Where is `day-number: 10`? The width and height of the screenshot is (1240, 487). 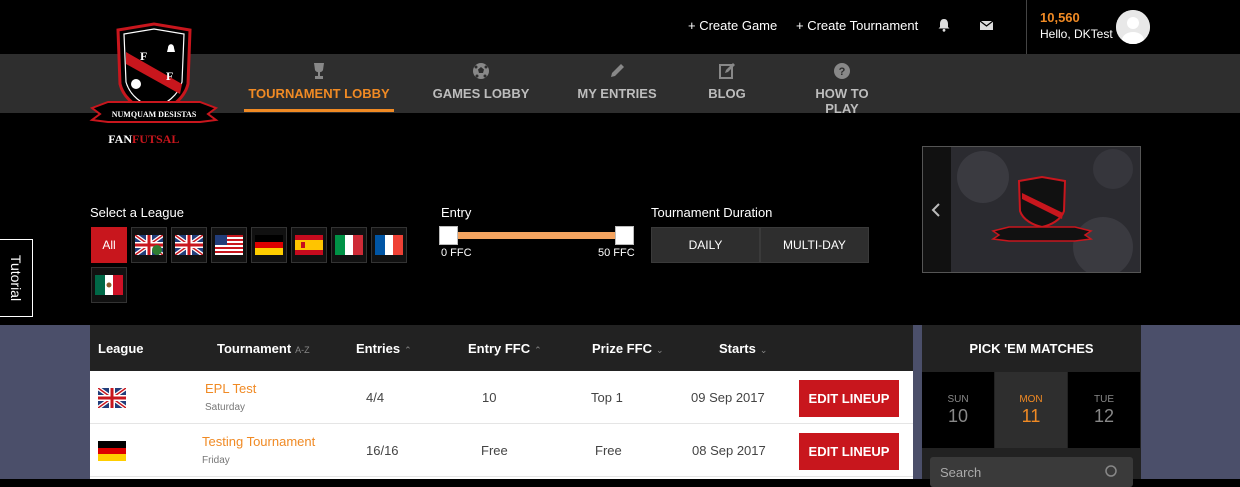
day-number: 10 is located at coordinates (958, 416).